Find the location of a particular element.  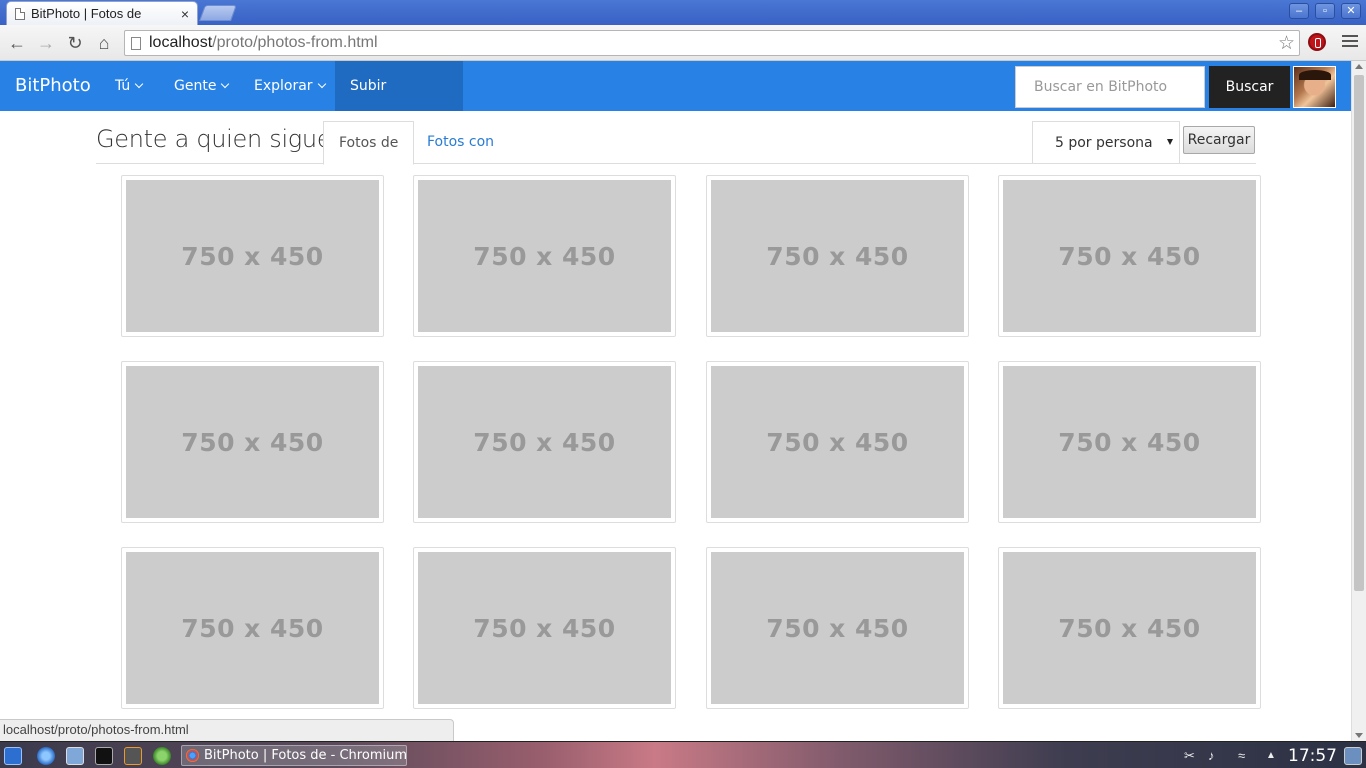

maximize-button: ▫ is located at coordinates (1325, 11).